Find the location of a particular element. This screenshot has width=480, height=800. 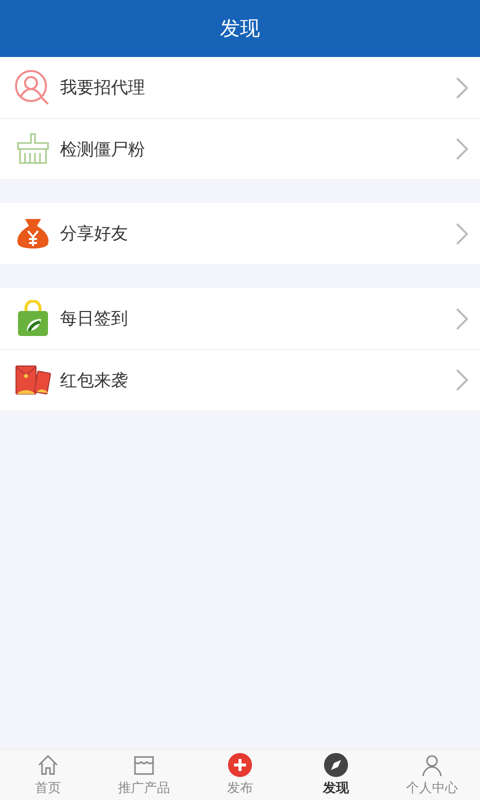

menu-item: 每日签到 is located at coordinates (240, 318).